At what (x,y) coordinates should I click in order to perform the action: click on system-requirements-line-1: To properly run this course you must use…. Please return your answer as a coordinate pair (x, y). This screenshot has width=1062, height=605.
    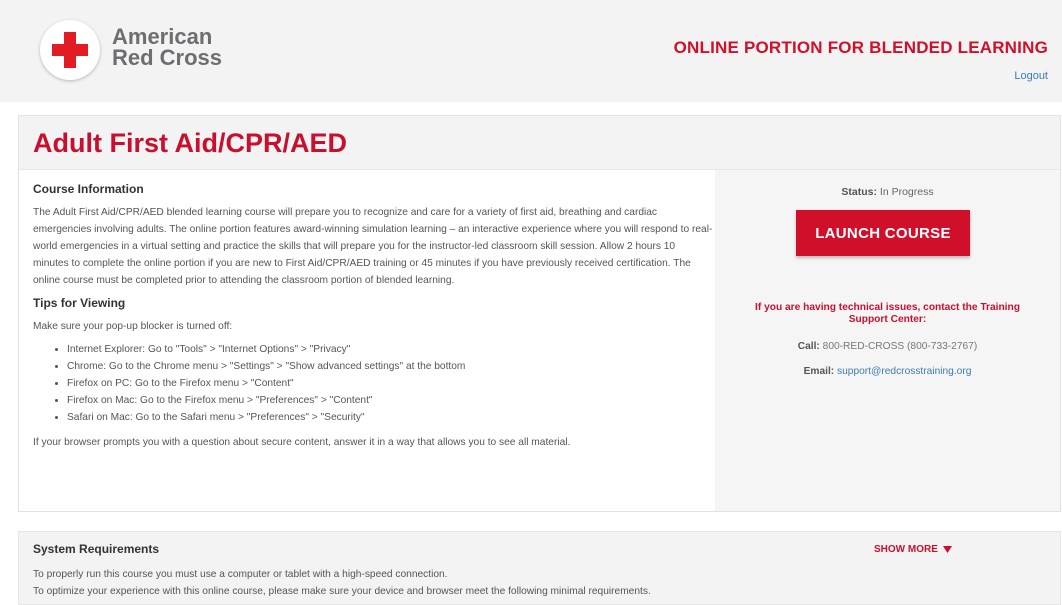
    Looking at the image, I should click on (240, 574).